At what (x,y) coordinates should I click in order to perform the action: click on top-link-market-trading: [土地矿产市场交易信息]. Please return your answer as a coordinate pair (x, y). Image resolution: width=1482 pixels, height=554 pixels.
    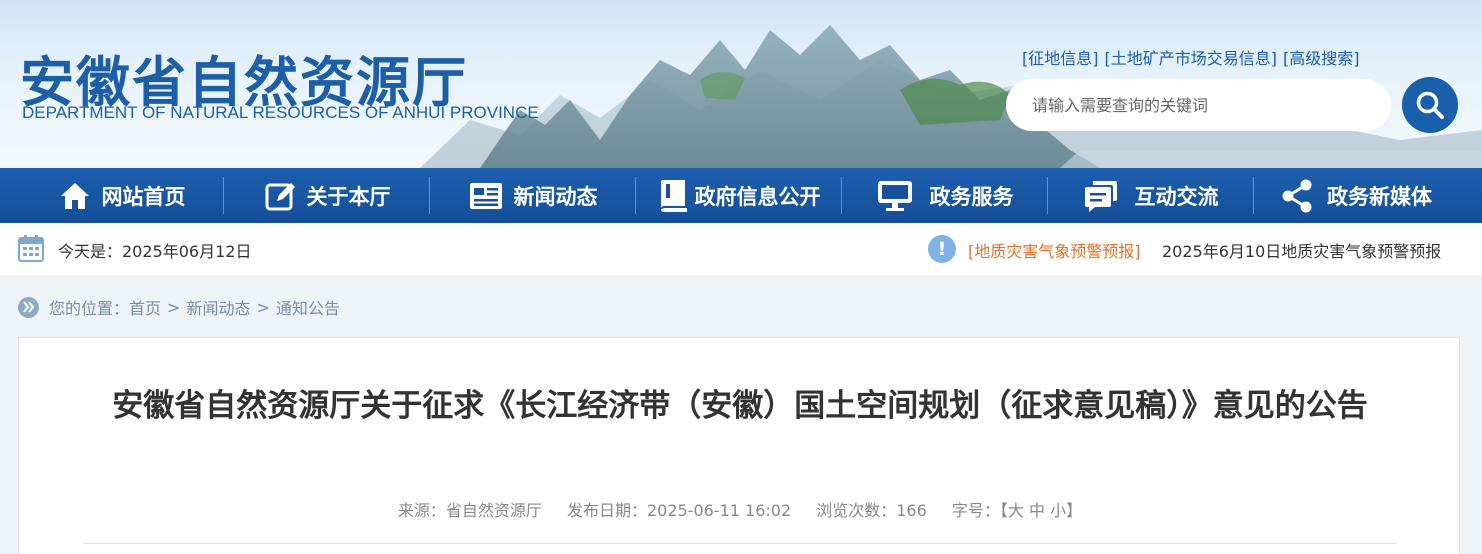
    Looking at the image, I should click on (1191, 58).